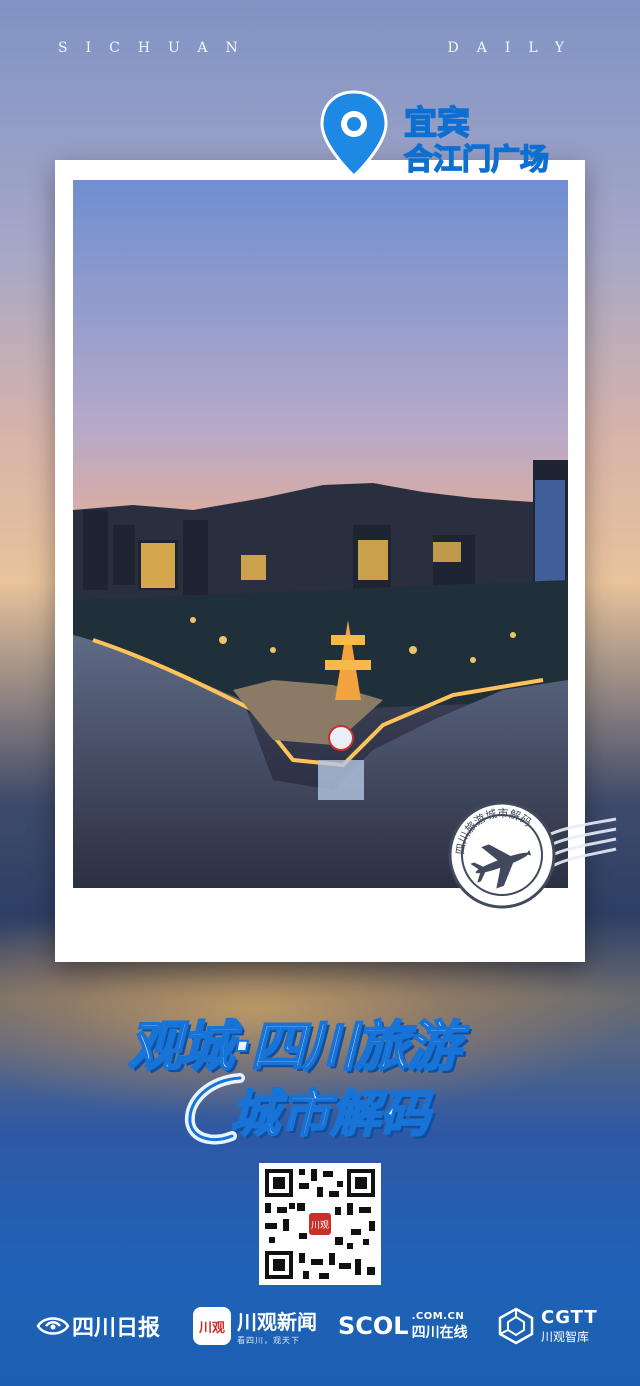 Image resolution: width=640 pixels, height=1386 pixels. I want to click on qr-code: 川观, so click(320, 1224).